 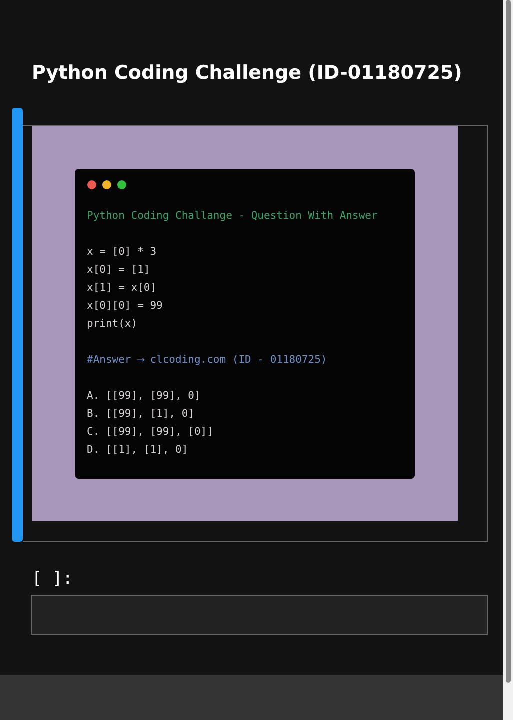 What do you see at coordinates (508, 341) in the screenshot?
I see `scrollbar-thumb` at bounding box center [508, 341].